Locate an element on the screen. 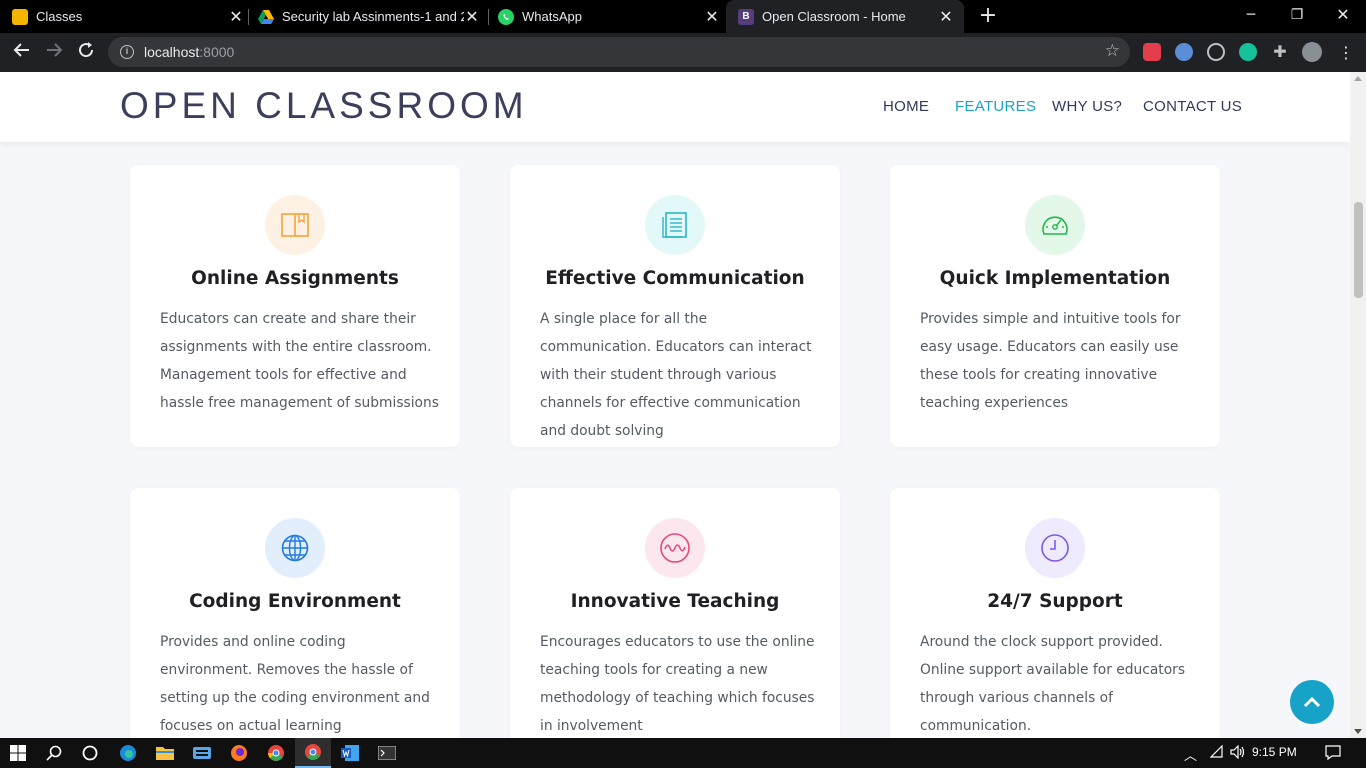 This screenshot has width=1366, height=768. back-button is located at coordinates (22, 53).